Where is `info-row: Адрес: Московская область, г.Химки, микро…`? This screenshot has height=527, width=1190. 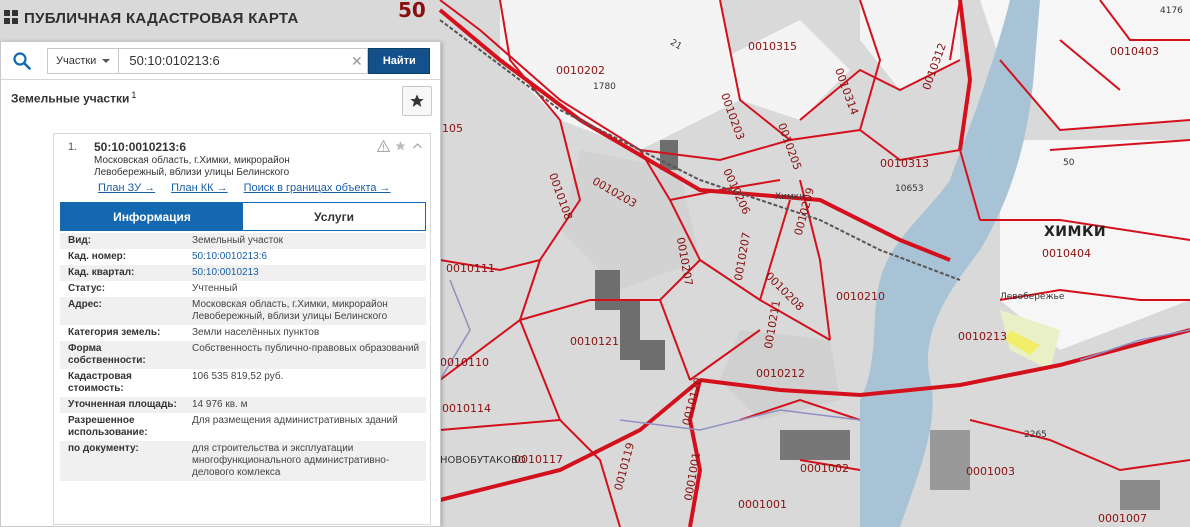 info-row: Адрес: Московская область, г.Химки, микро… is located at coordinates (243, 311).